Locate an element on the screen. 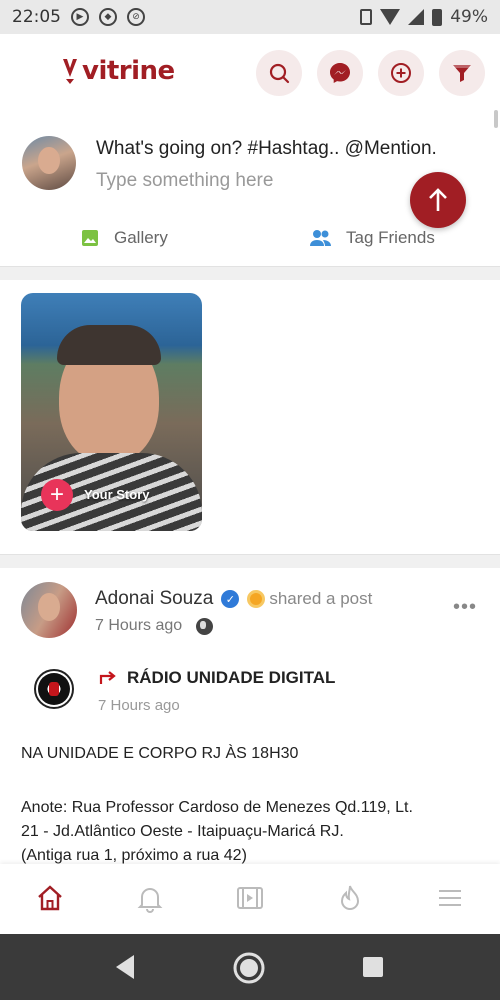 The width and height of the screenshot is (500, 1000). gallery-icon is located at coordinates (90, 238).